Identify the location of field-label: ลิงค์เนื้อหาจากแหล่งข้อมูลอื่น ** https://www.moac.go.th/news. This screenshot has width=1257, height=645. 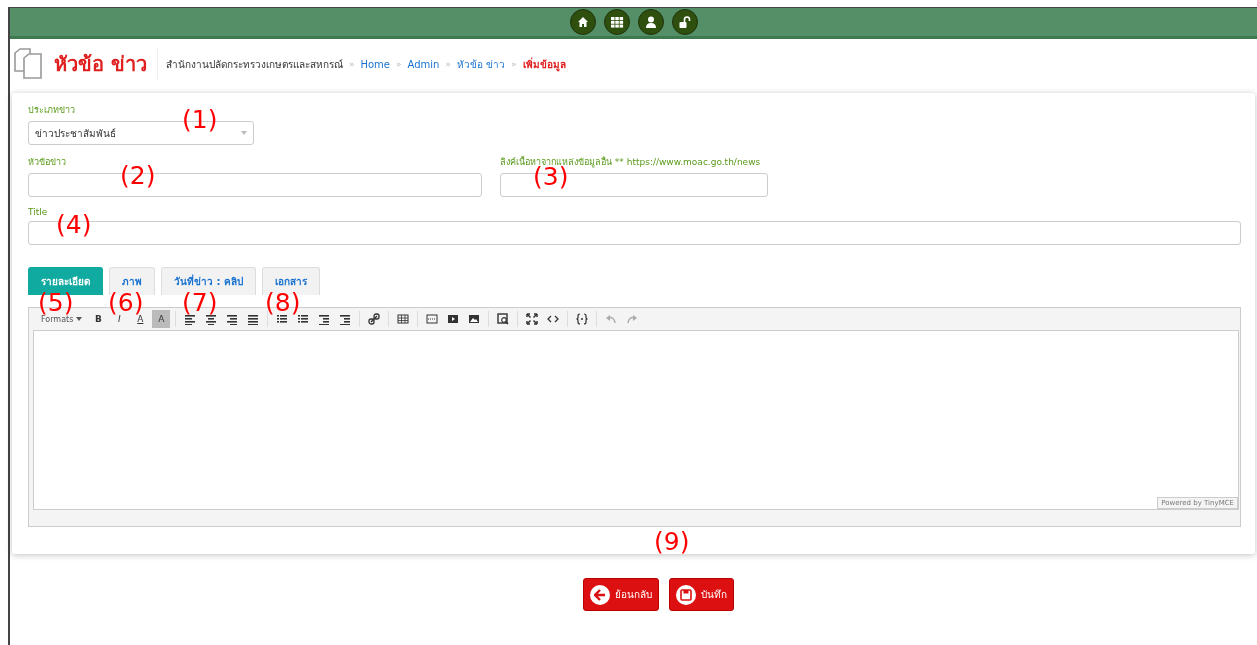
(631, 161).